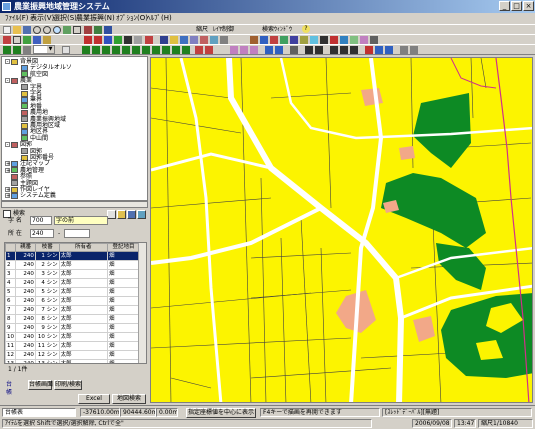  I want to click on panel-save-icon, so click(131, 214).